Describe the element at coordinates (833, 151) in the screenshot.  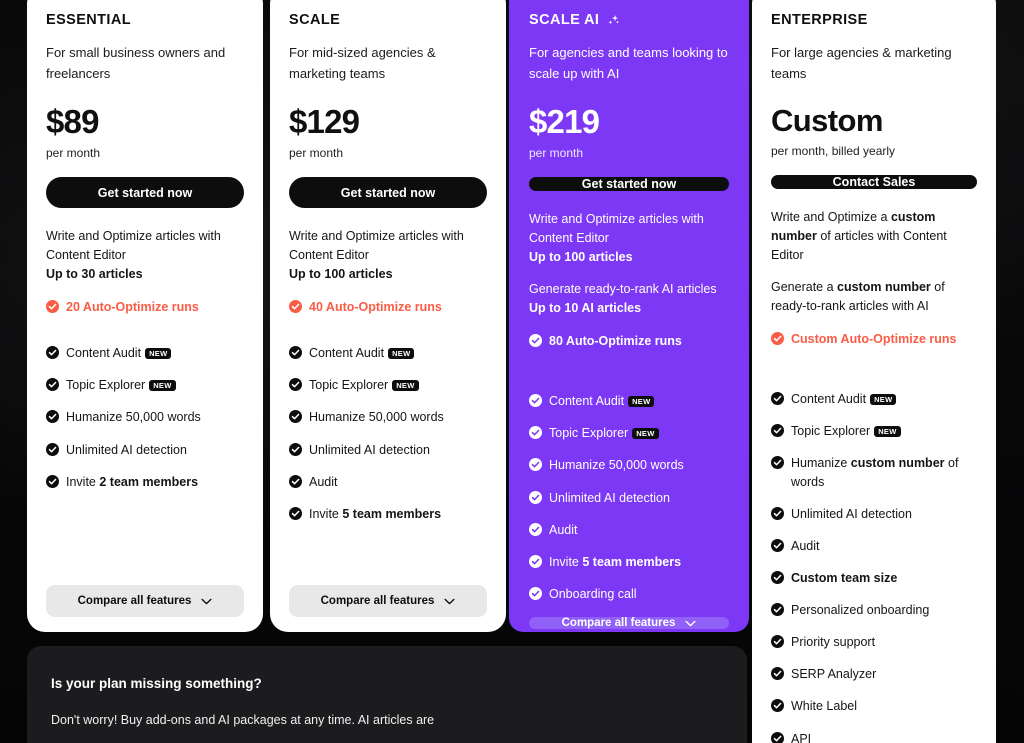
I see `plan-price-period: per month, billed yearly` at that location.